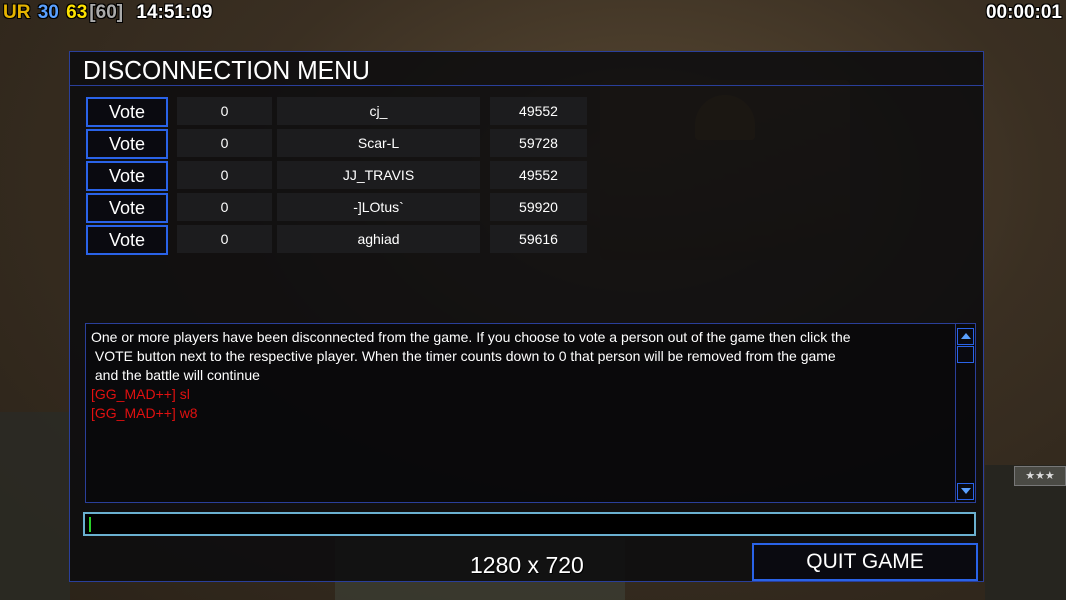  What do you see at coordinates (17, 12) in the screenshot?
I see `hud-ur-label: UR` at bounding box center [17, 12].